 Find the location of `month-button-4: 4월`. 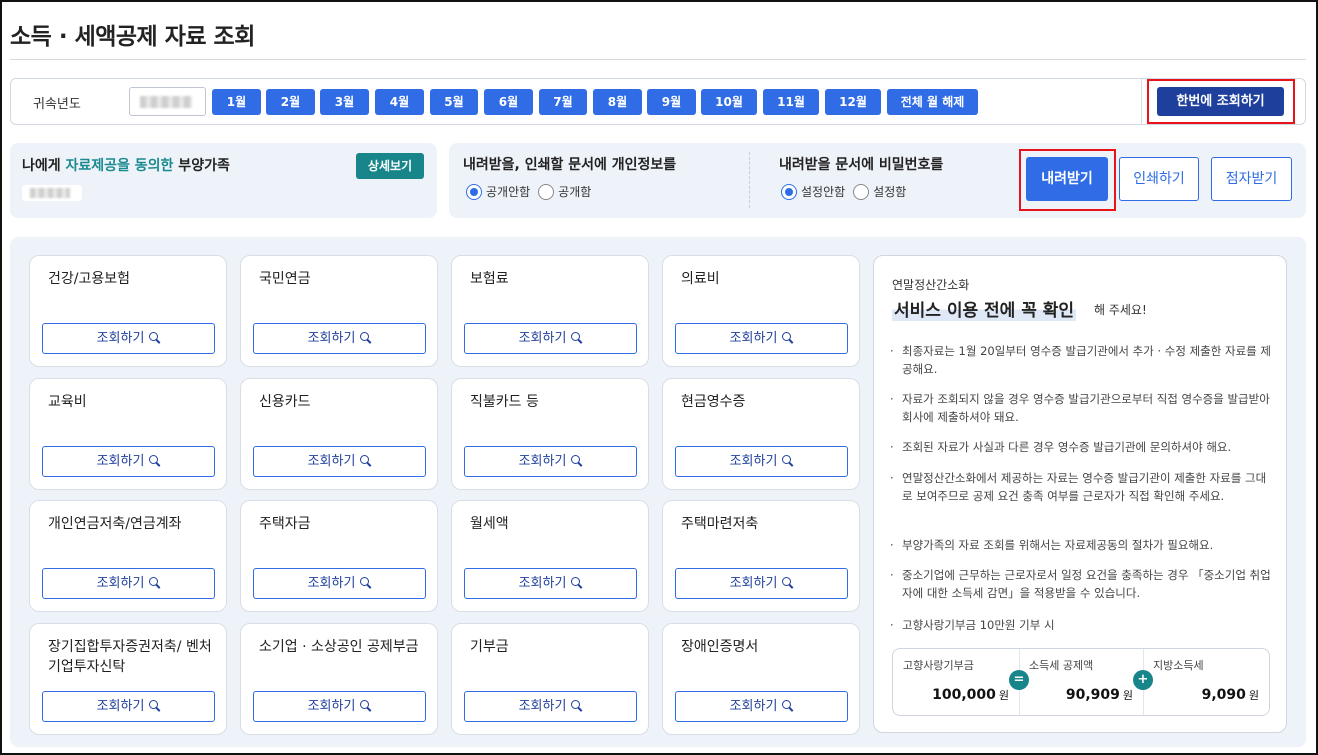

month-button-4: 4월 is located at coordinates (399, 102).